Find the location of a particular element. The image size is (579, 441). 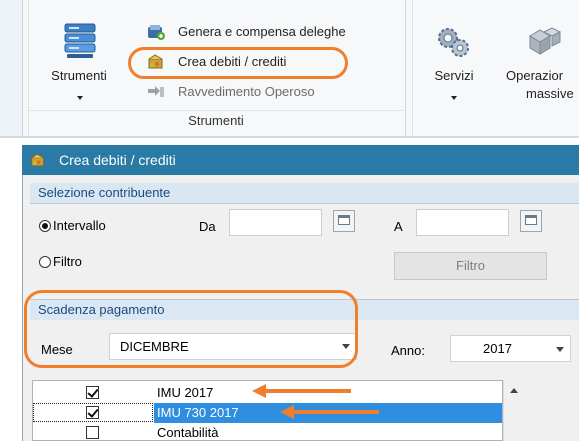

ravvedimento-operoso-label: Ravvedimento Operoso is located at coordinates (246, 91).